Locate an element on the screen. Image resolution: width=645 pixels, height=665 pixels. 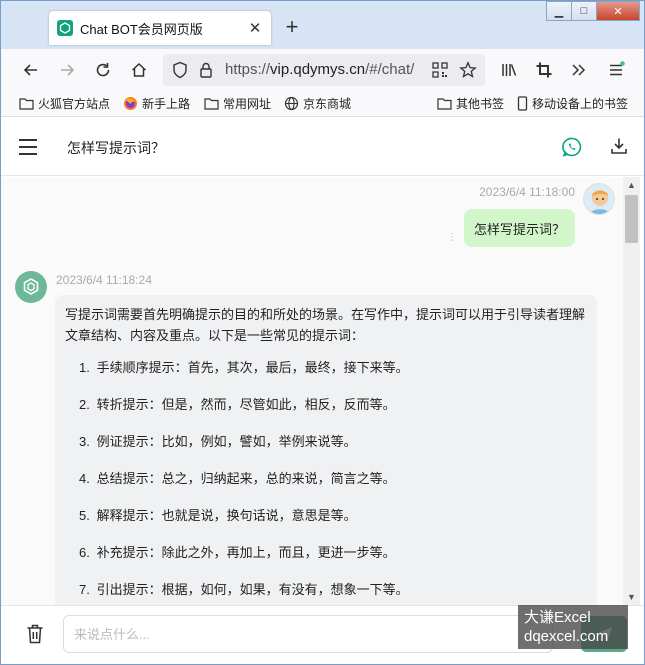
list-item: 4. 总结提示：总之，归纳起来，总的来说，简言之等。 is located at coordinates (333, 478).